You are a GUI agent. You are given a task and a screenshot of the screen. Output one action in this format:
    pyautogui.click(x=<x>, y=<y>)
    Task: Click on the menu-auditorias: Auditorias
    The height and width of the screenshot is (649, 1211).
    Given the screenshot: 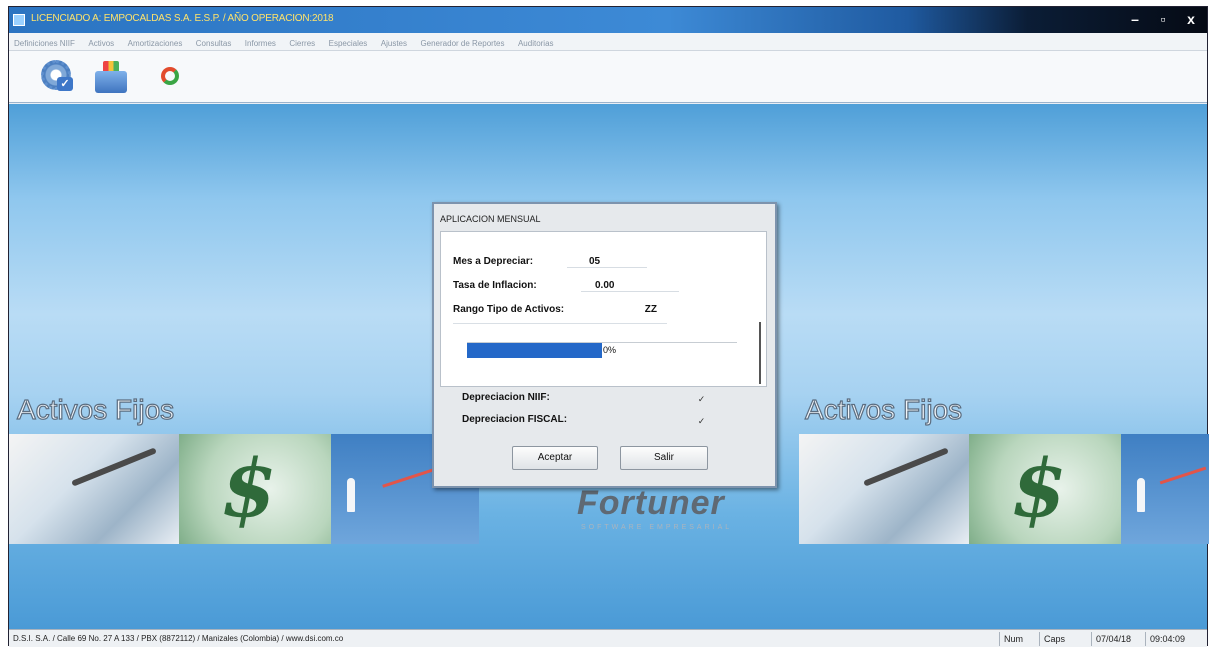 What is the action you would take?
    pyautogui.click(x=535, y=41)
    